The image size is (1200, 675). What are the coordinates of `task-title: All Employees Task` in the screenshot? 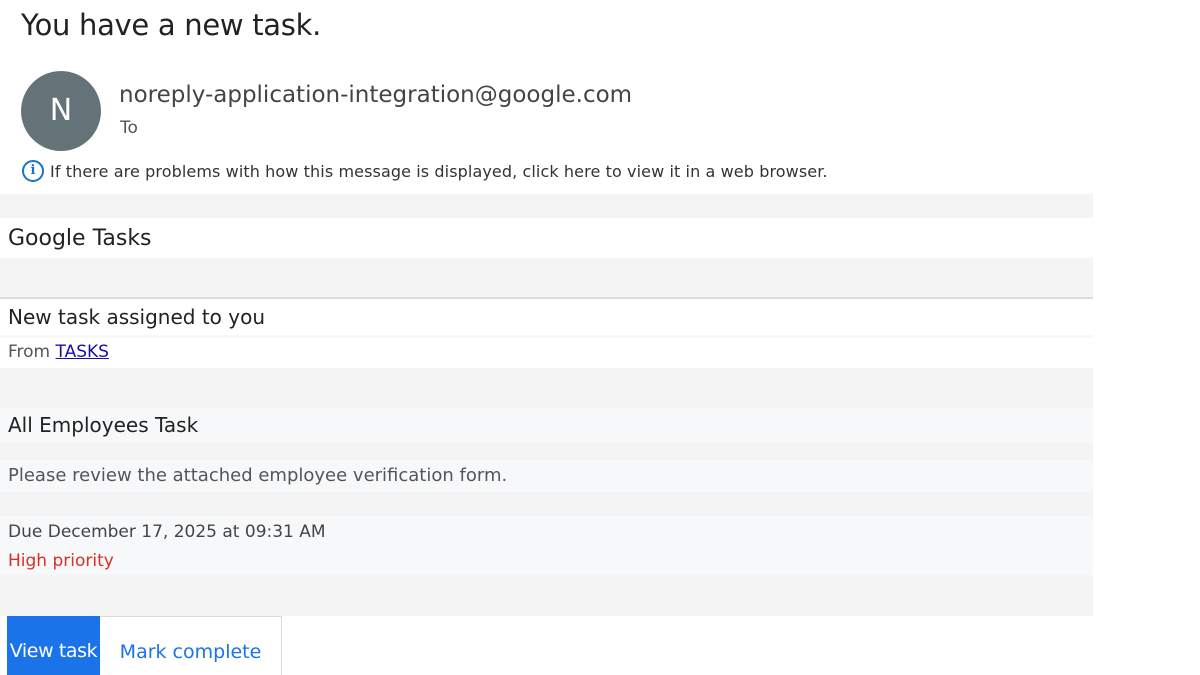 It's located at (103, 425).